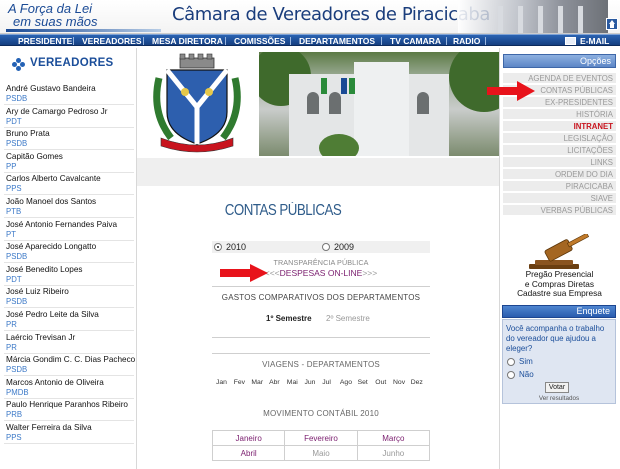 This screenshot has height=469, width=620. I want to click on month-link: Fevereiro, so click(321, 438).